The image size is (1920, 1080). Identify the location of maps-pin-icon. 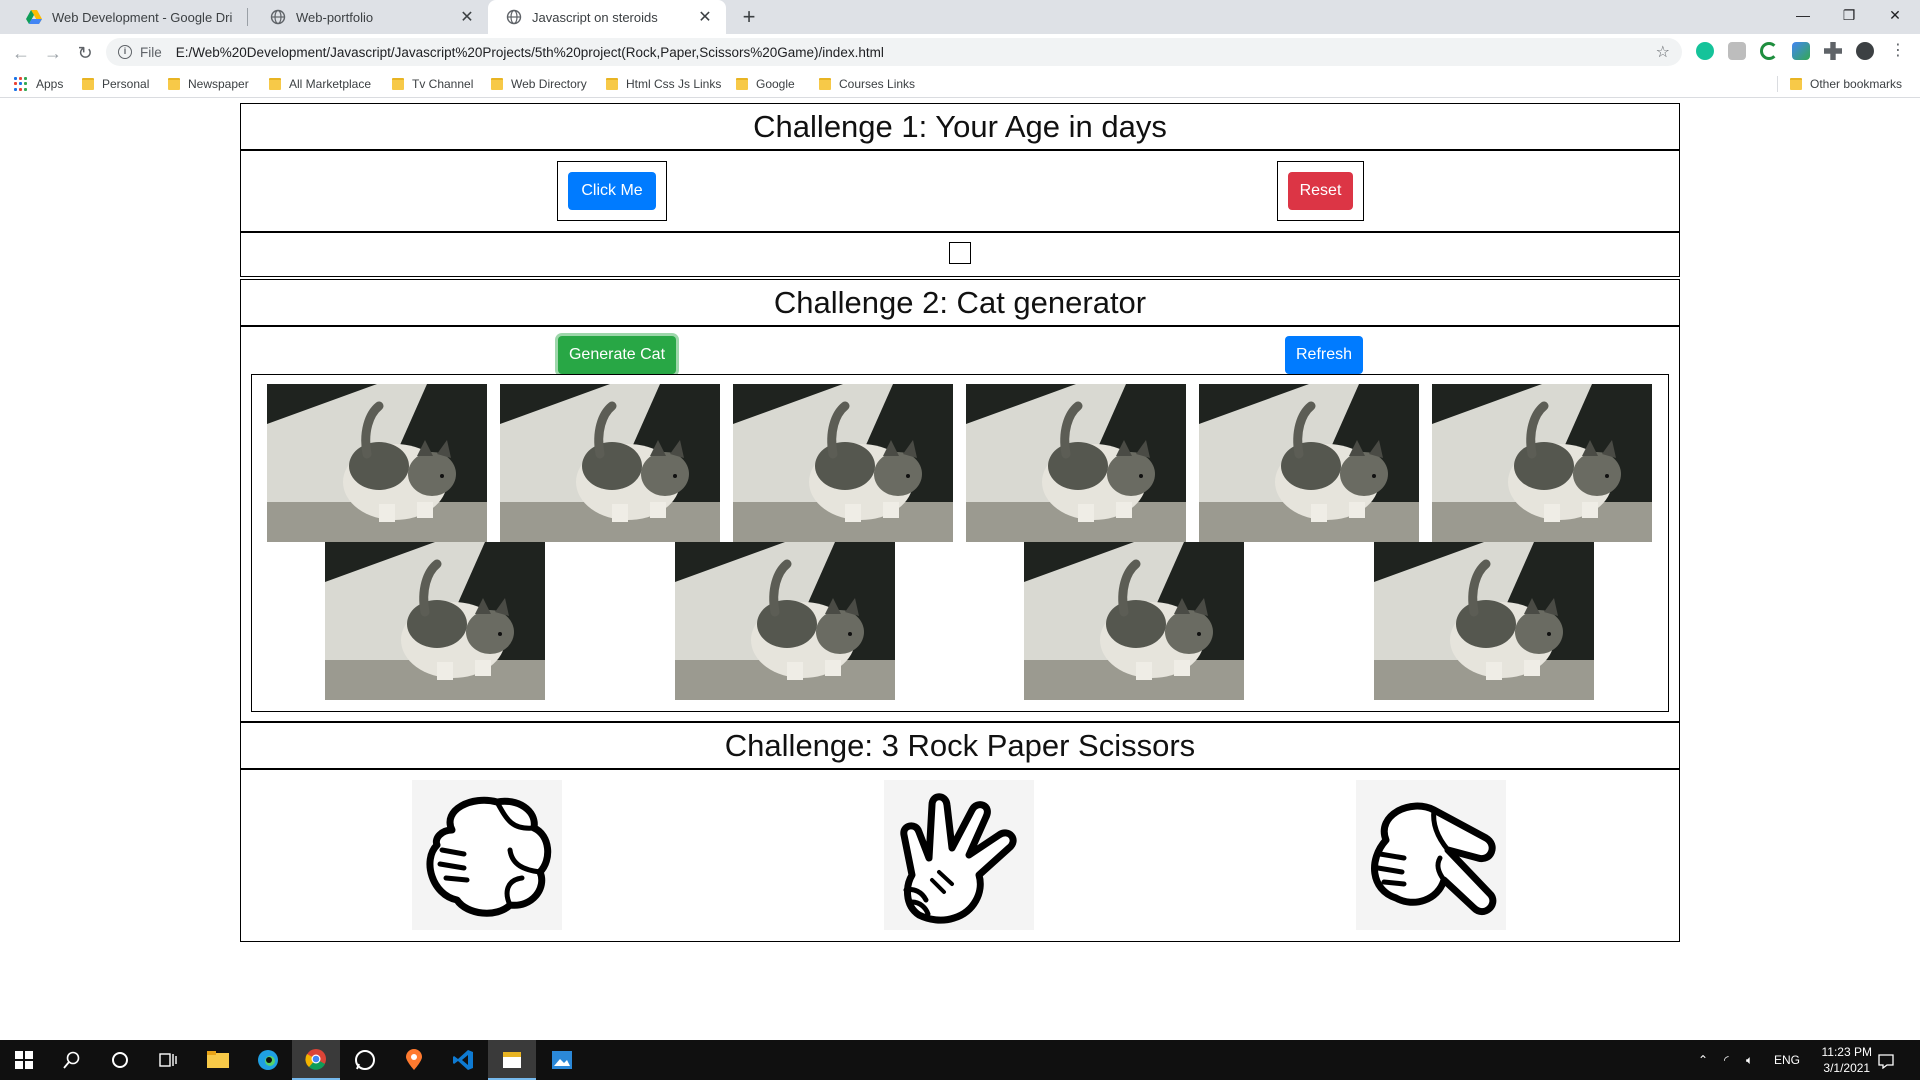
(414, 1060).